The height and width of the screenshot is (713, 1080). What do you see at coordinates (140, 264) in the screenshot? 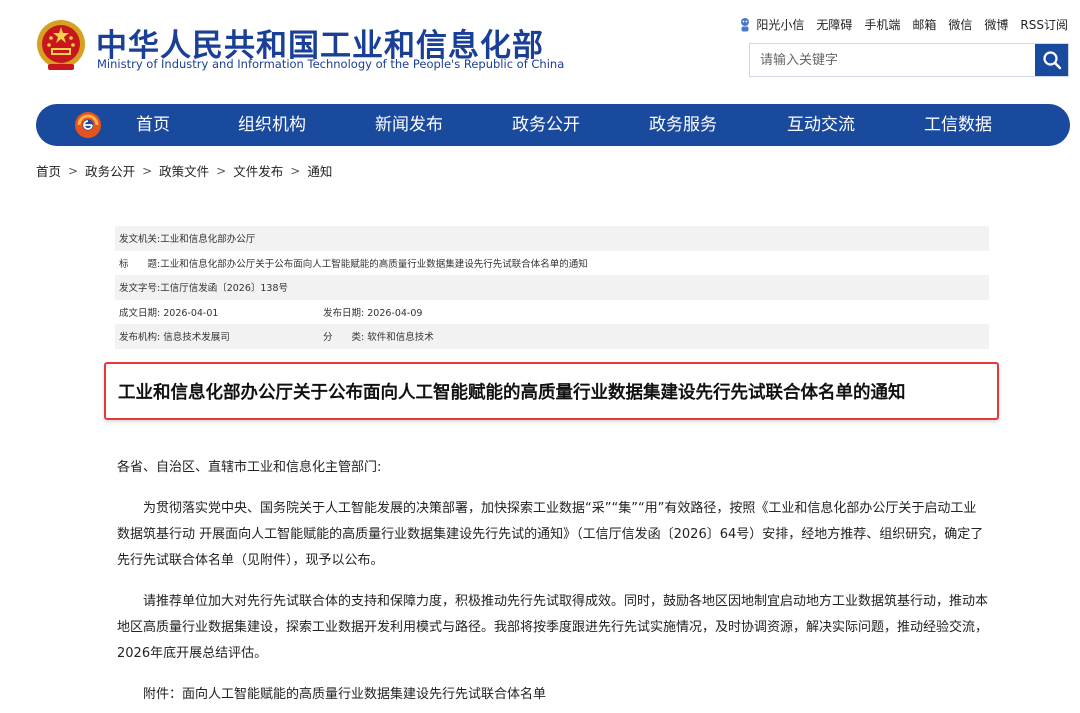
I see `meta-title-label: 标 题:` at bounding box center [140, 264].